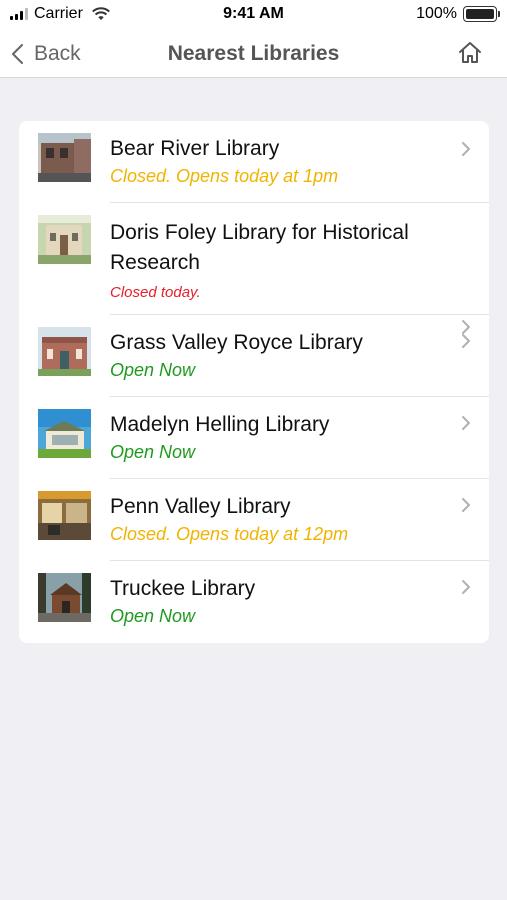 The image size is (507, 900). What do you see at coordinates (195, 148) in the screenshot?
I see `library-name: Bear River Library` at bounding box center [195, 148].